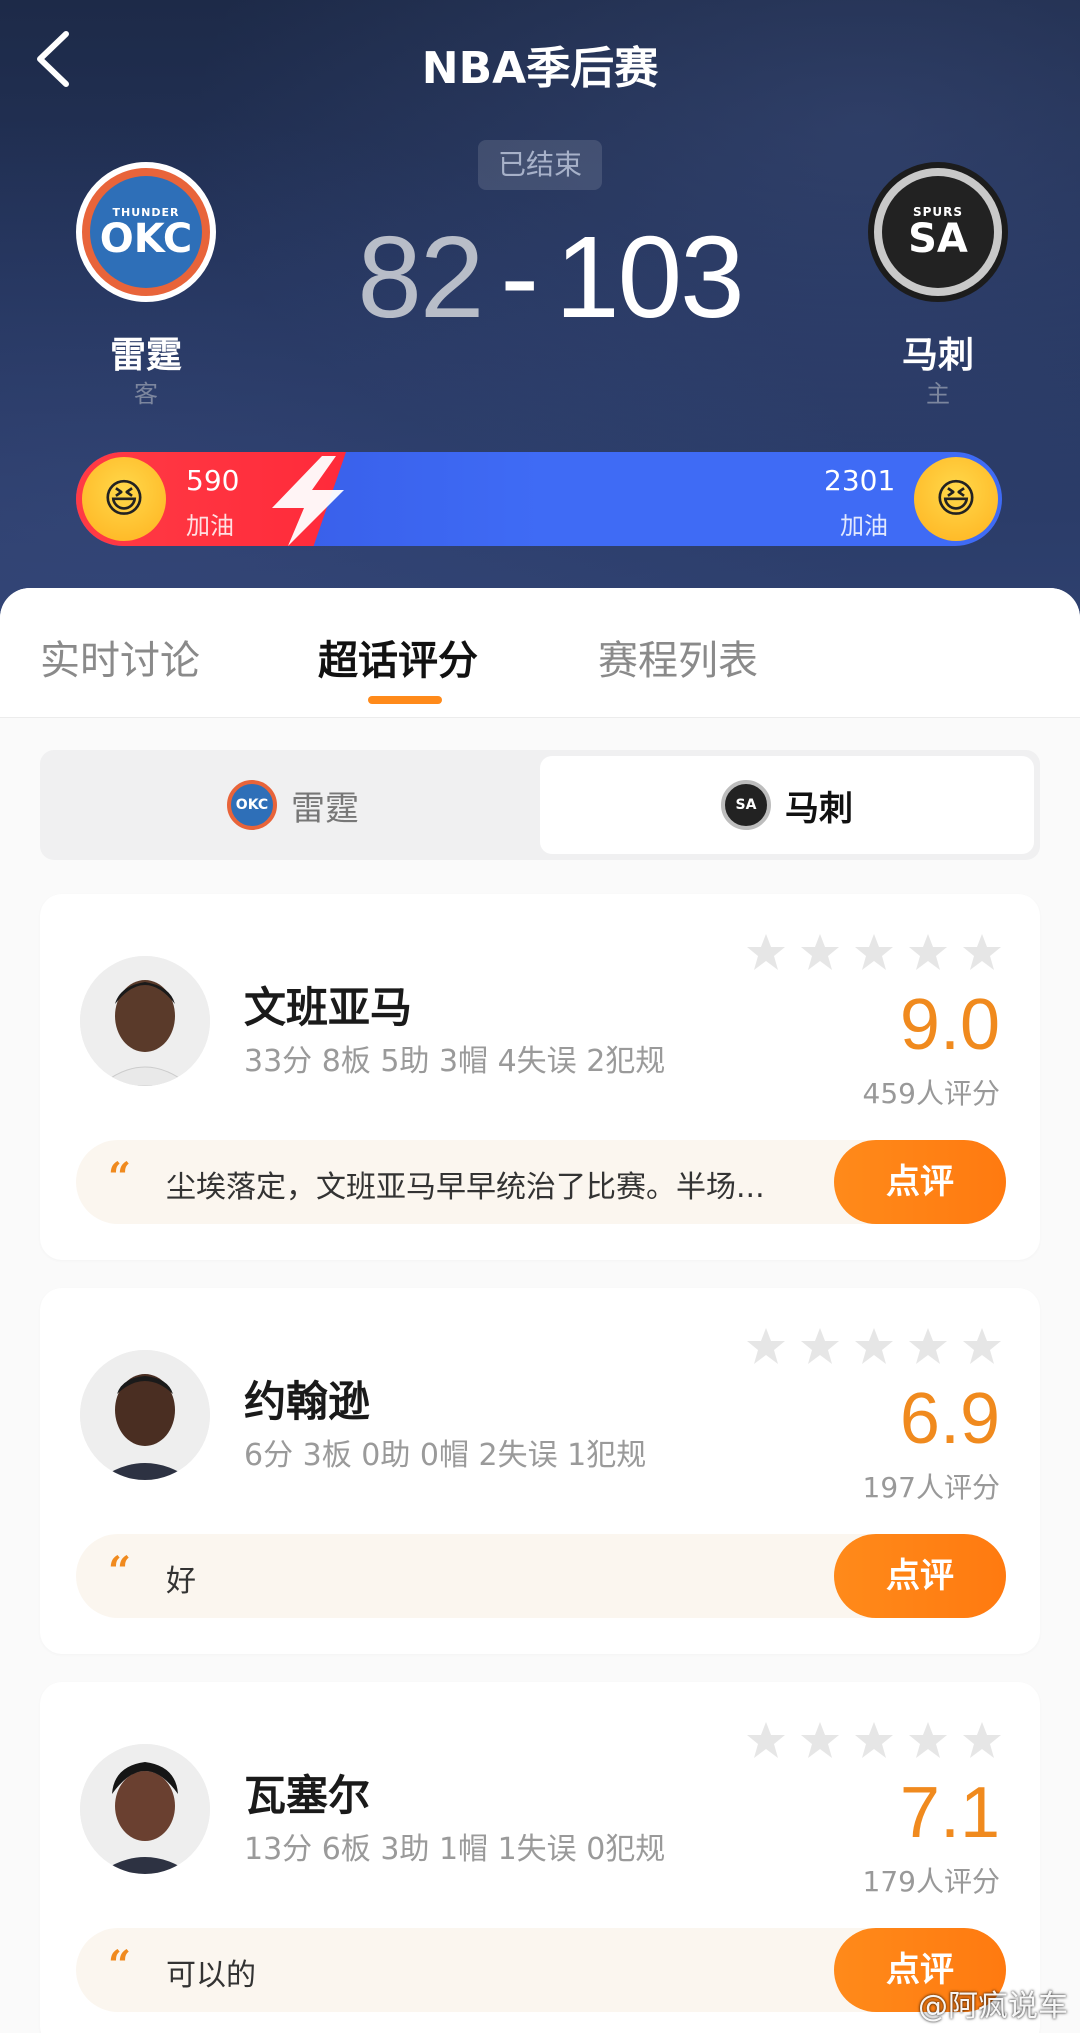 This screenshot has width=1080, height=2033. I want to click on top-comment: “ 尘埃落定，文班亚马早早统治了比赛。半场... 点评, so click(541, 1182).